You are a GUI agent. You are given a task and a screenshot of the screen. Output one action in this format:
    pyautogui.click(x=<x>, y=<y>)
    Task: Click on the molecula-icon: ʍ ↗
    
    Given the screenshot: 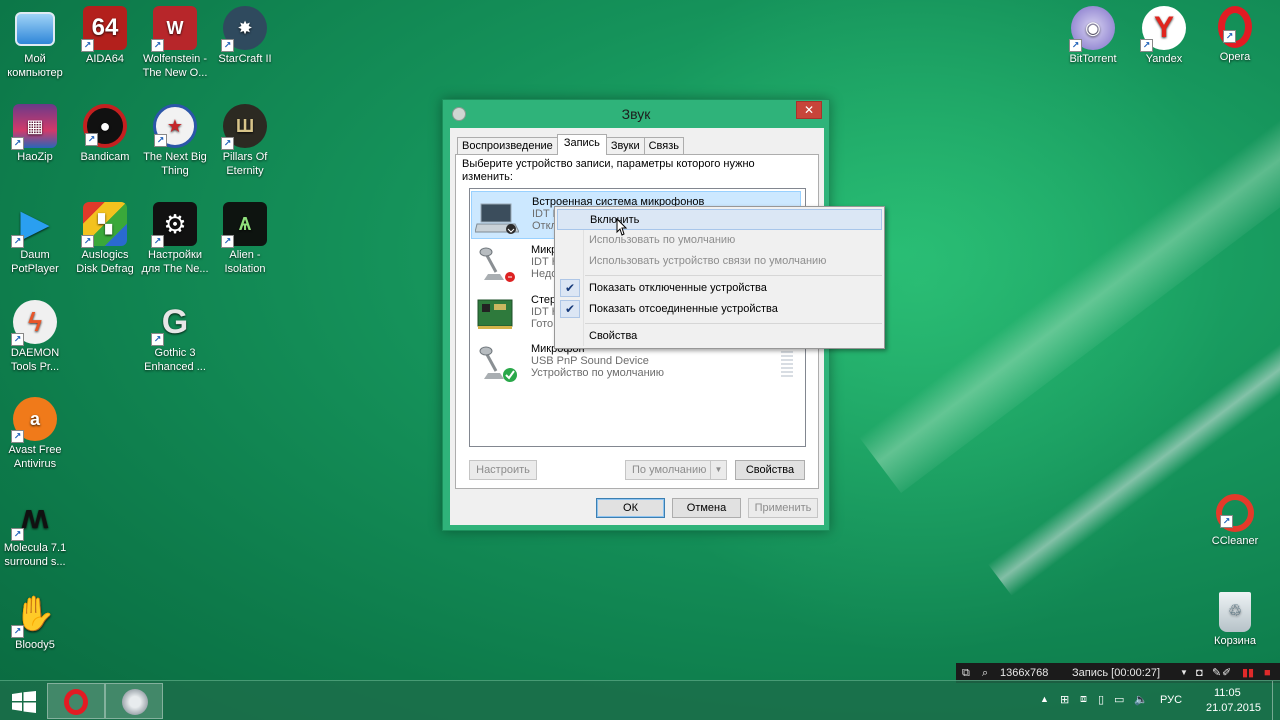 What is the action you would take?
    pyautogui.click(x=34, y=518)
    